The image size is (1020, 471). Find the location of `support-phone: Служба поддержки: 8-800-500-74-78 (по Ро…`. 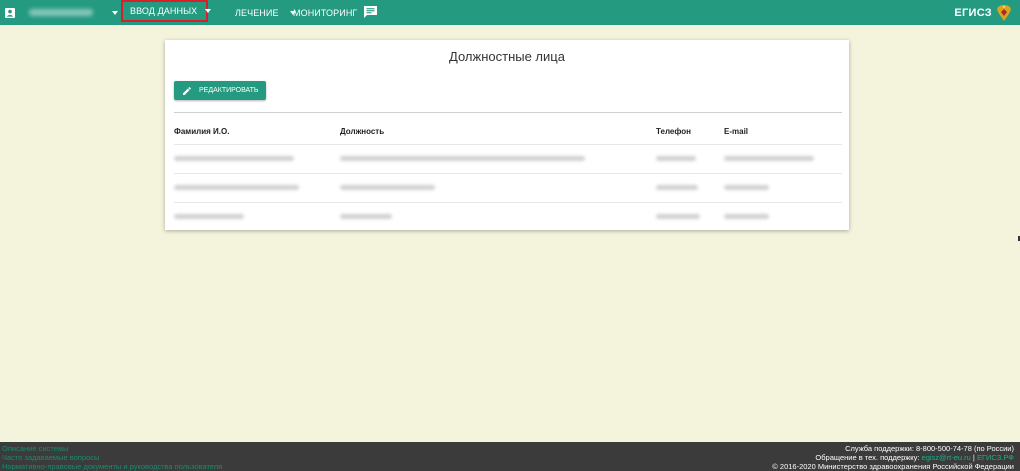

support-phone: Служба поддержки: 8-800-500-74-78 (по Ро… is located at coordinates (929, 448).